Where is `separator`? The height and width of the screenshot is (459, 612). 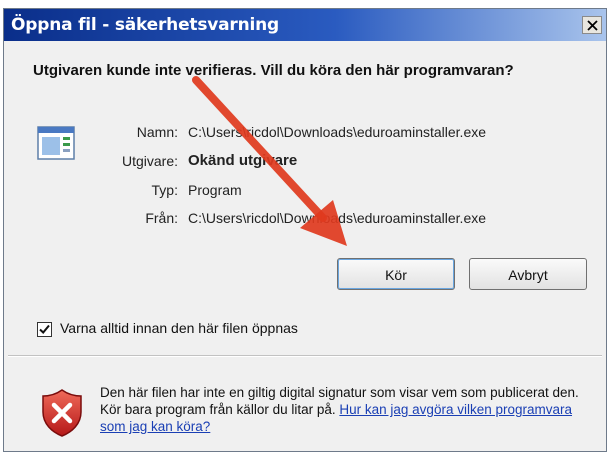
separator is located at coordinates (305, 356).